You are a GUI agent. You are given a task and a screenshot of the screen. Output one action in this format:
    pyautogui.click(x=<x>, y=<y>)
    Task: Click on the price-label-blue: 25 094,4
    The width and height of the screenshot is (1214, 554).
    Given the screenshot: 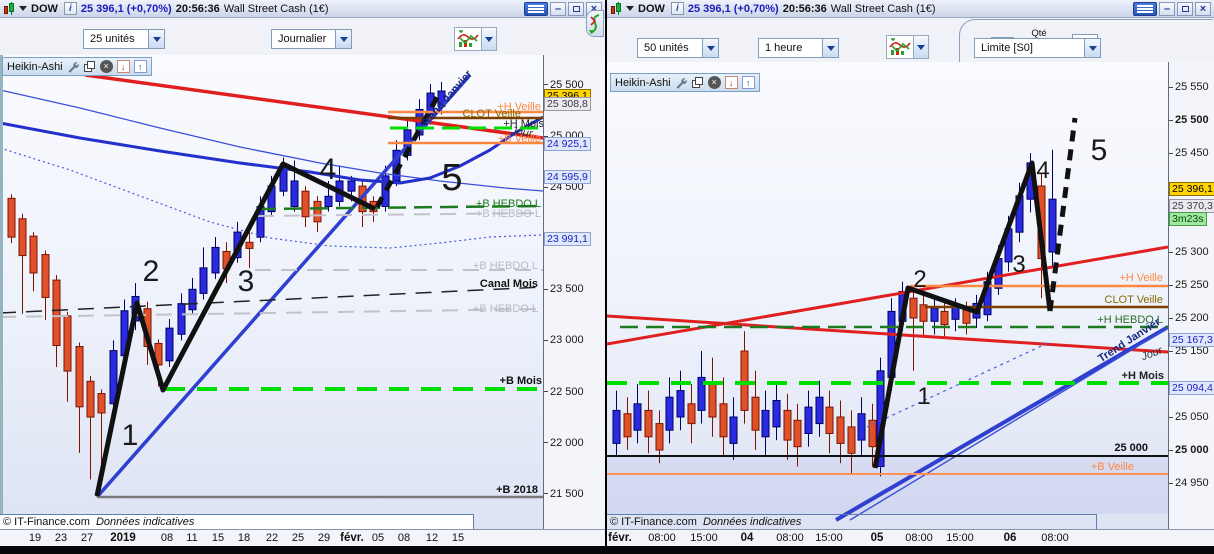 What is the action you would take?
    pyautogui.click(x=1191, y=387)
    